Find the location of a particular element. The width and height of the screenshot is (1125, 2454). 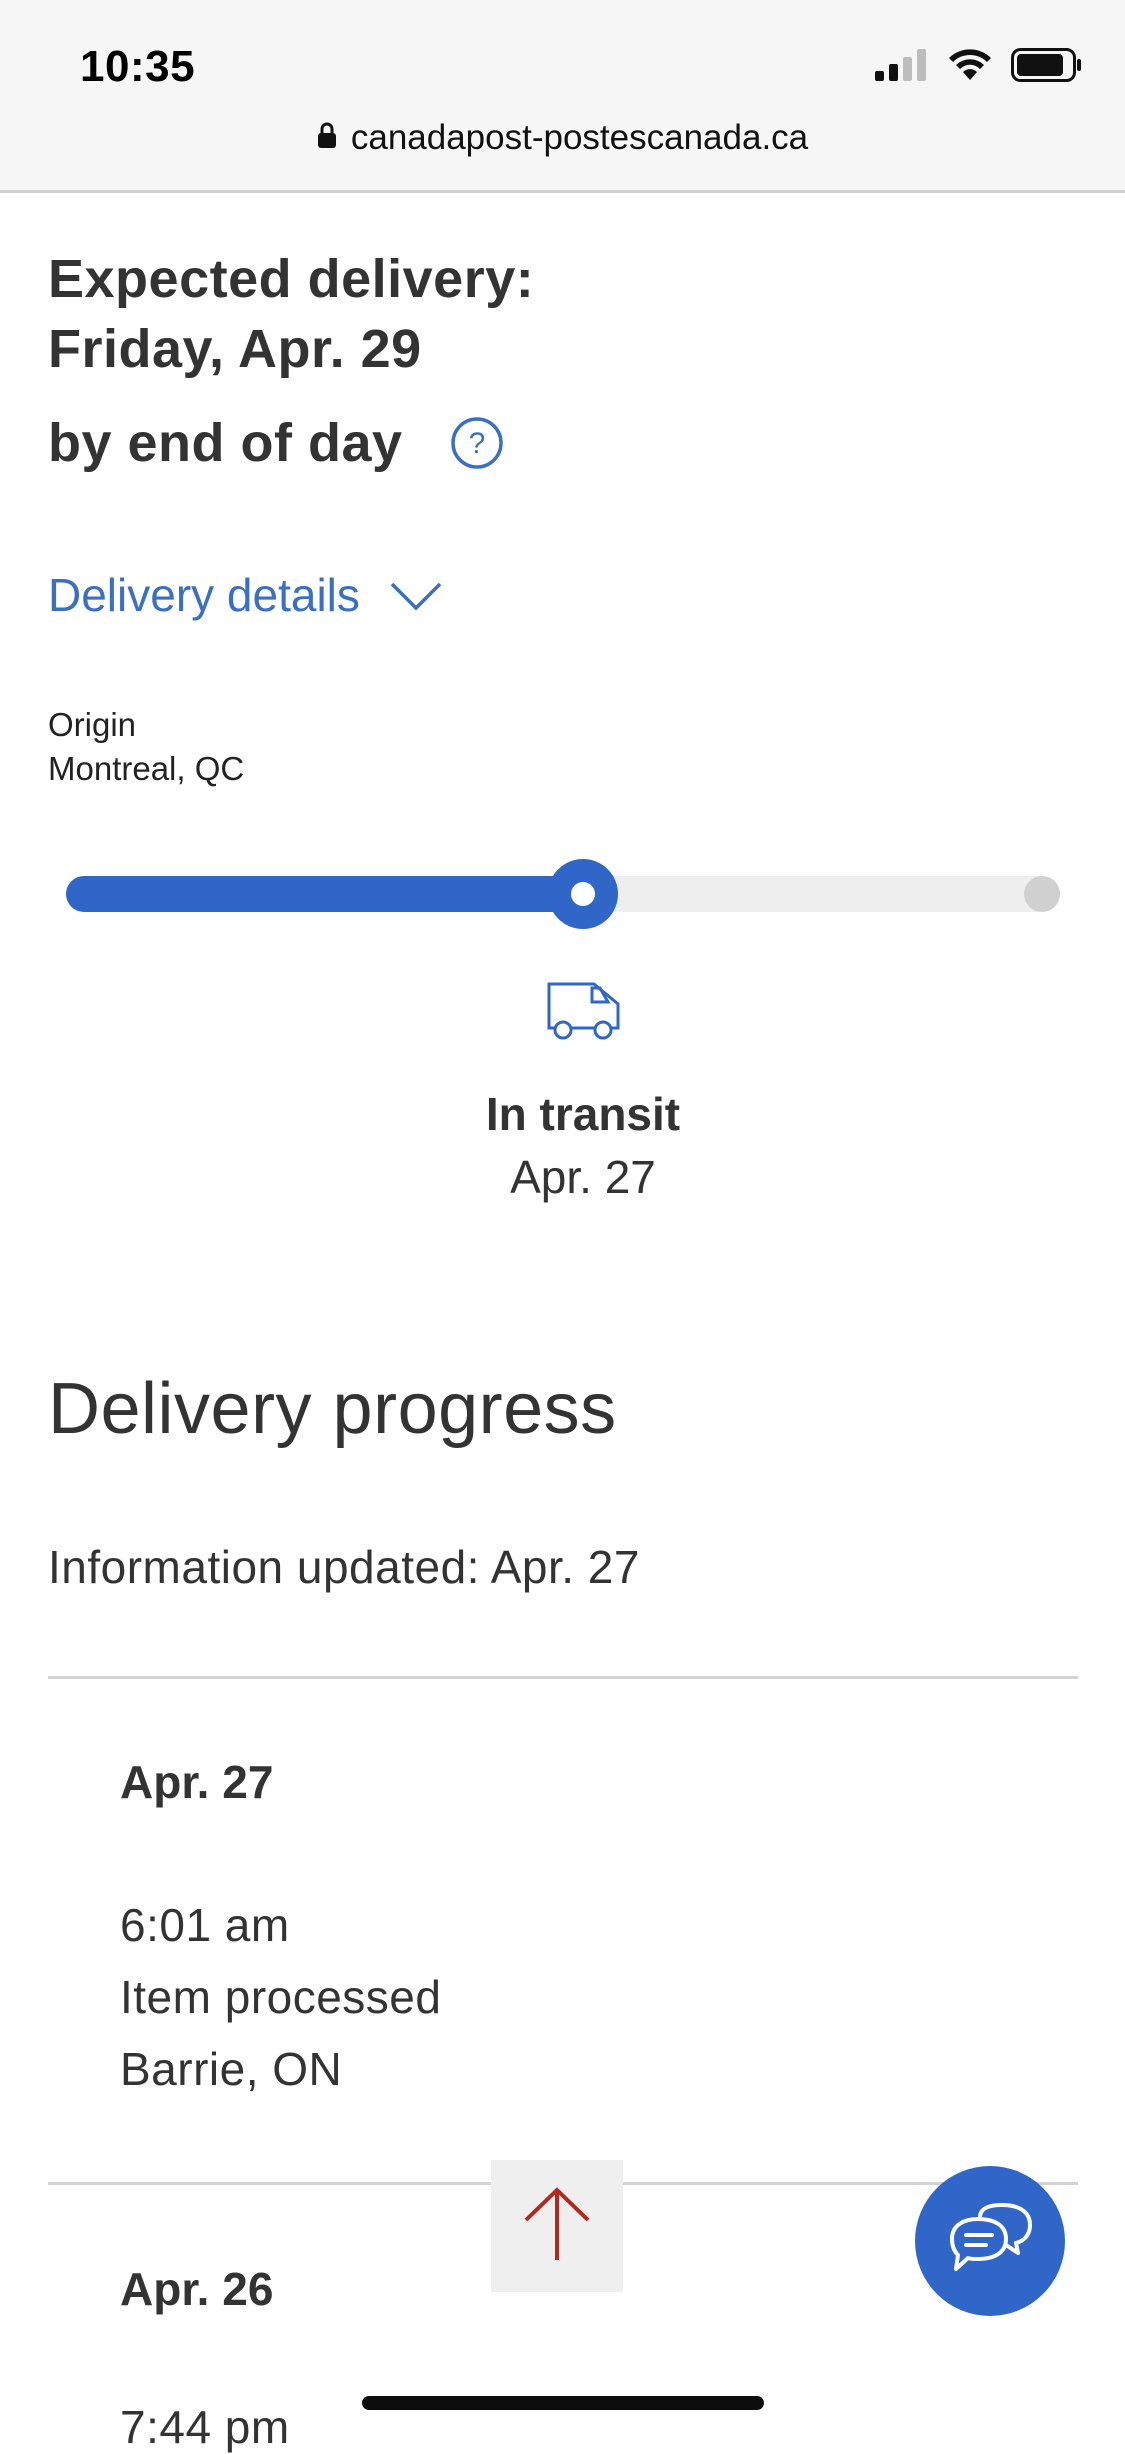

back-to-top-button is located at coordinates (557, 2226).